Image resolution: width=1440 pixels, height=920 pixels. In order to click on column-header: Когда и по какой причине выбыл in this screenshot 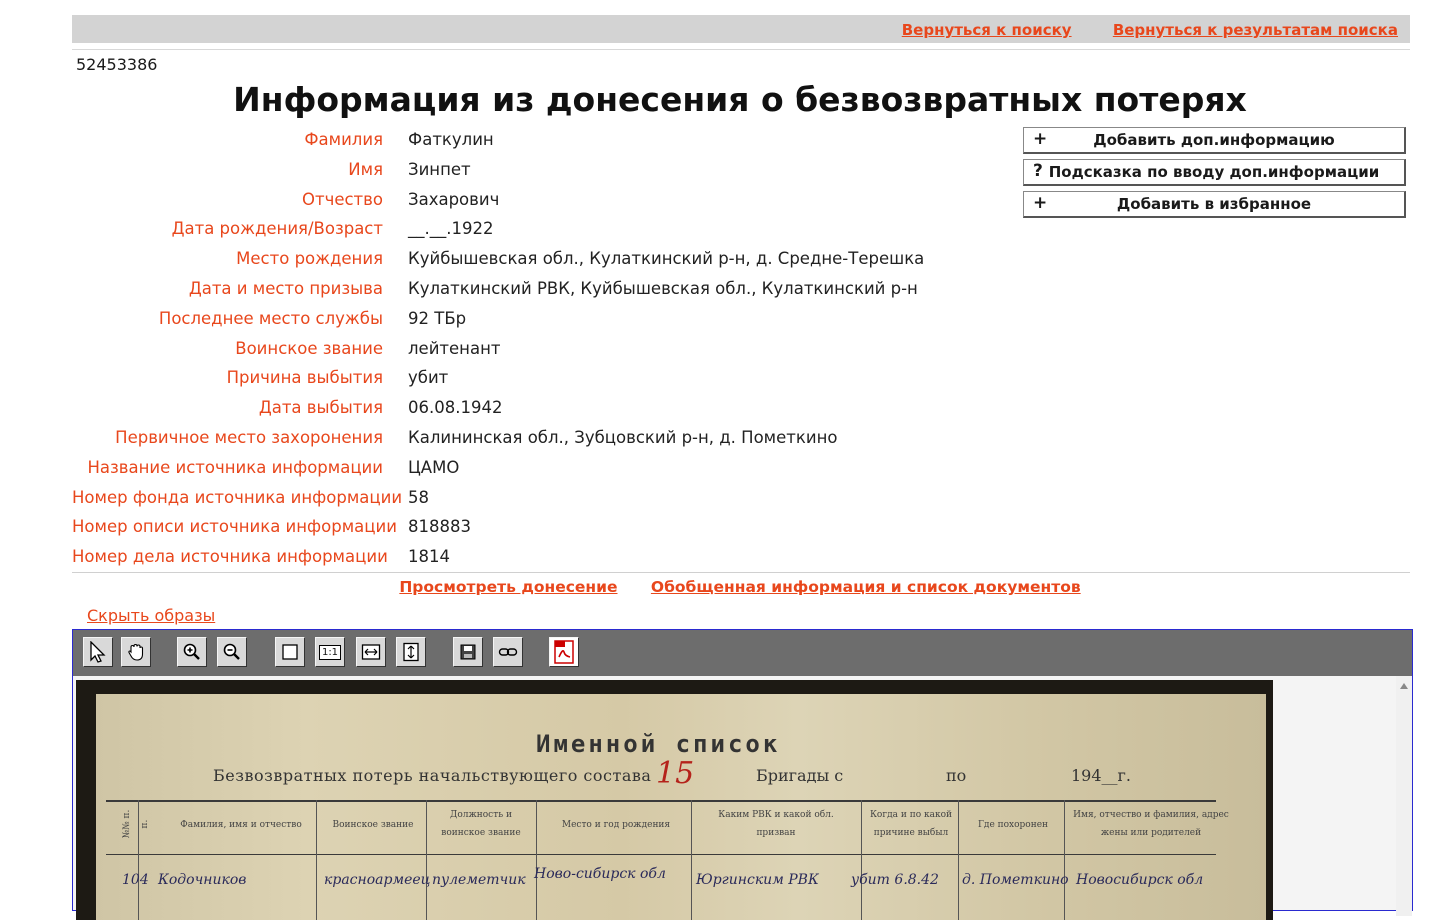, I will do `click(911, 824)`.